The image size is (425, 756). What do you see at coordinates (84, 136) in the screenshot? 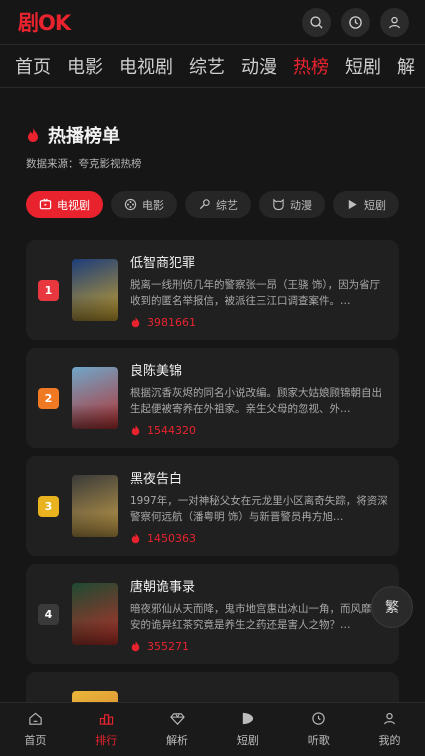
I see `board-title-text: 热播榜单` at bounding box center [84, 136].